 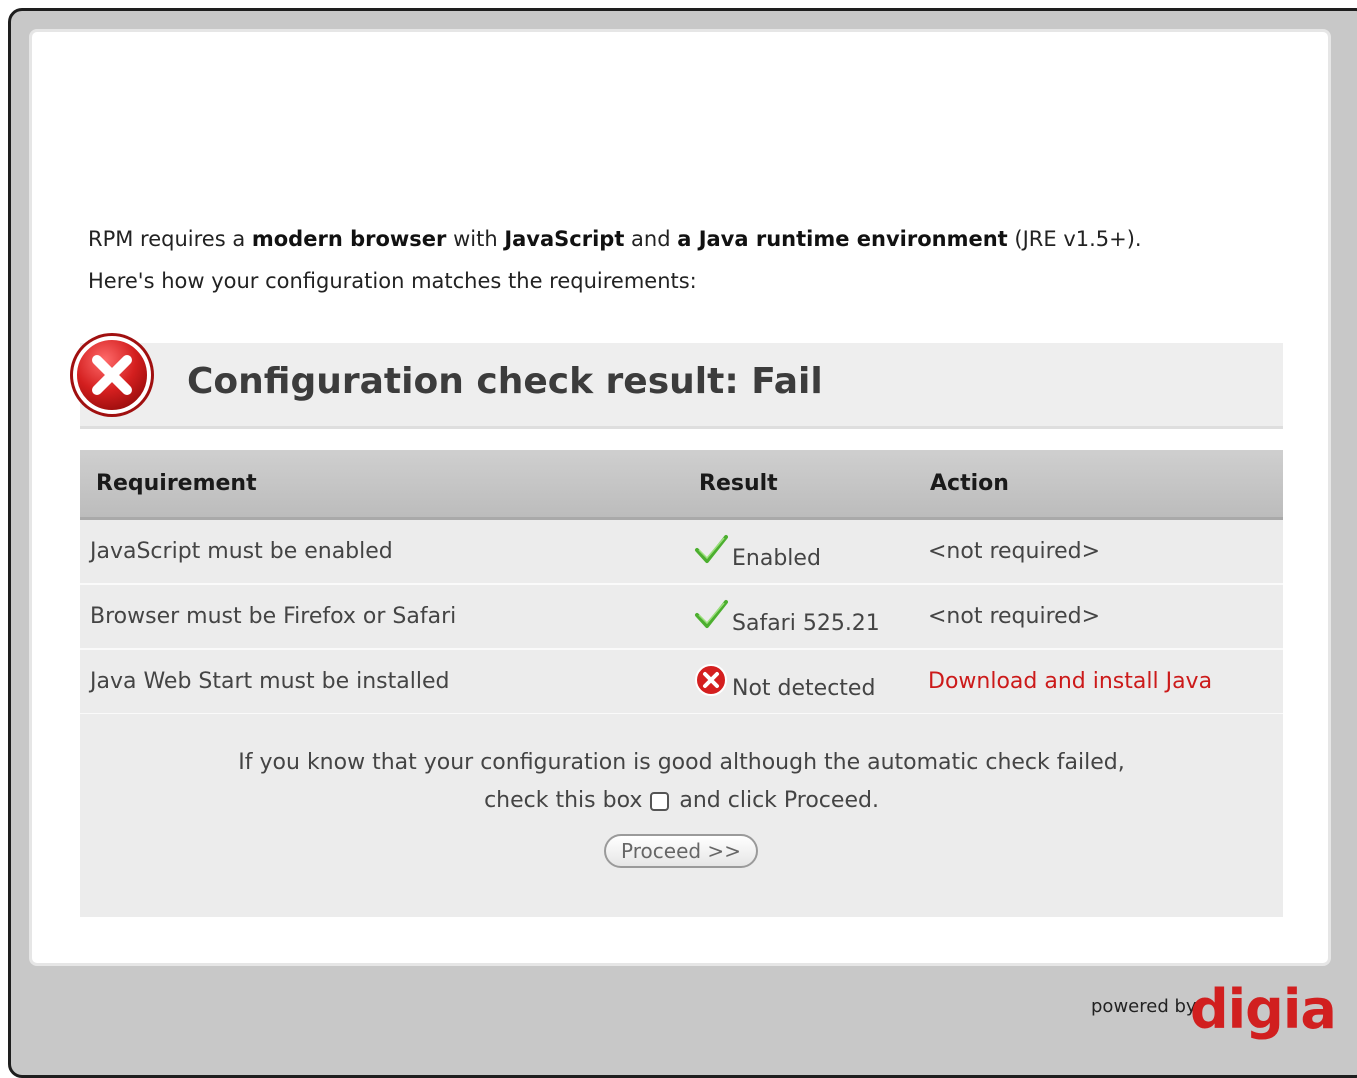 What do you see at coordinates (381, 551) in the screenshot?
I see `requirement-cell: JavaScript must be enabled` at bounding box center [381, 551].